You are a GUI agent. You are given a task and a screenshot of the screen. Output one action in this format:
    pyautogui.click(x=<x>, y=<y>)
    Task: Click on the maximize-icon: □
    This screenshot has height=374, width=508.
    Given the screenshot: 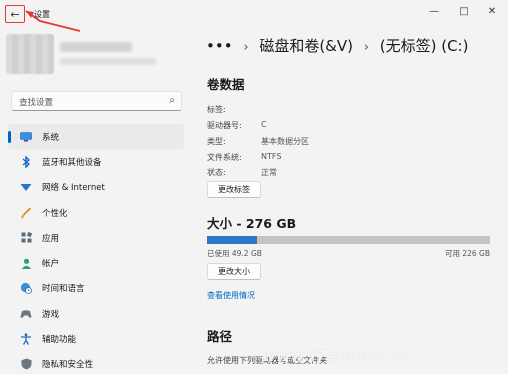 What is the action you would take?
    pyautogui.click(x=464, y=11)
    